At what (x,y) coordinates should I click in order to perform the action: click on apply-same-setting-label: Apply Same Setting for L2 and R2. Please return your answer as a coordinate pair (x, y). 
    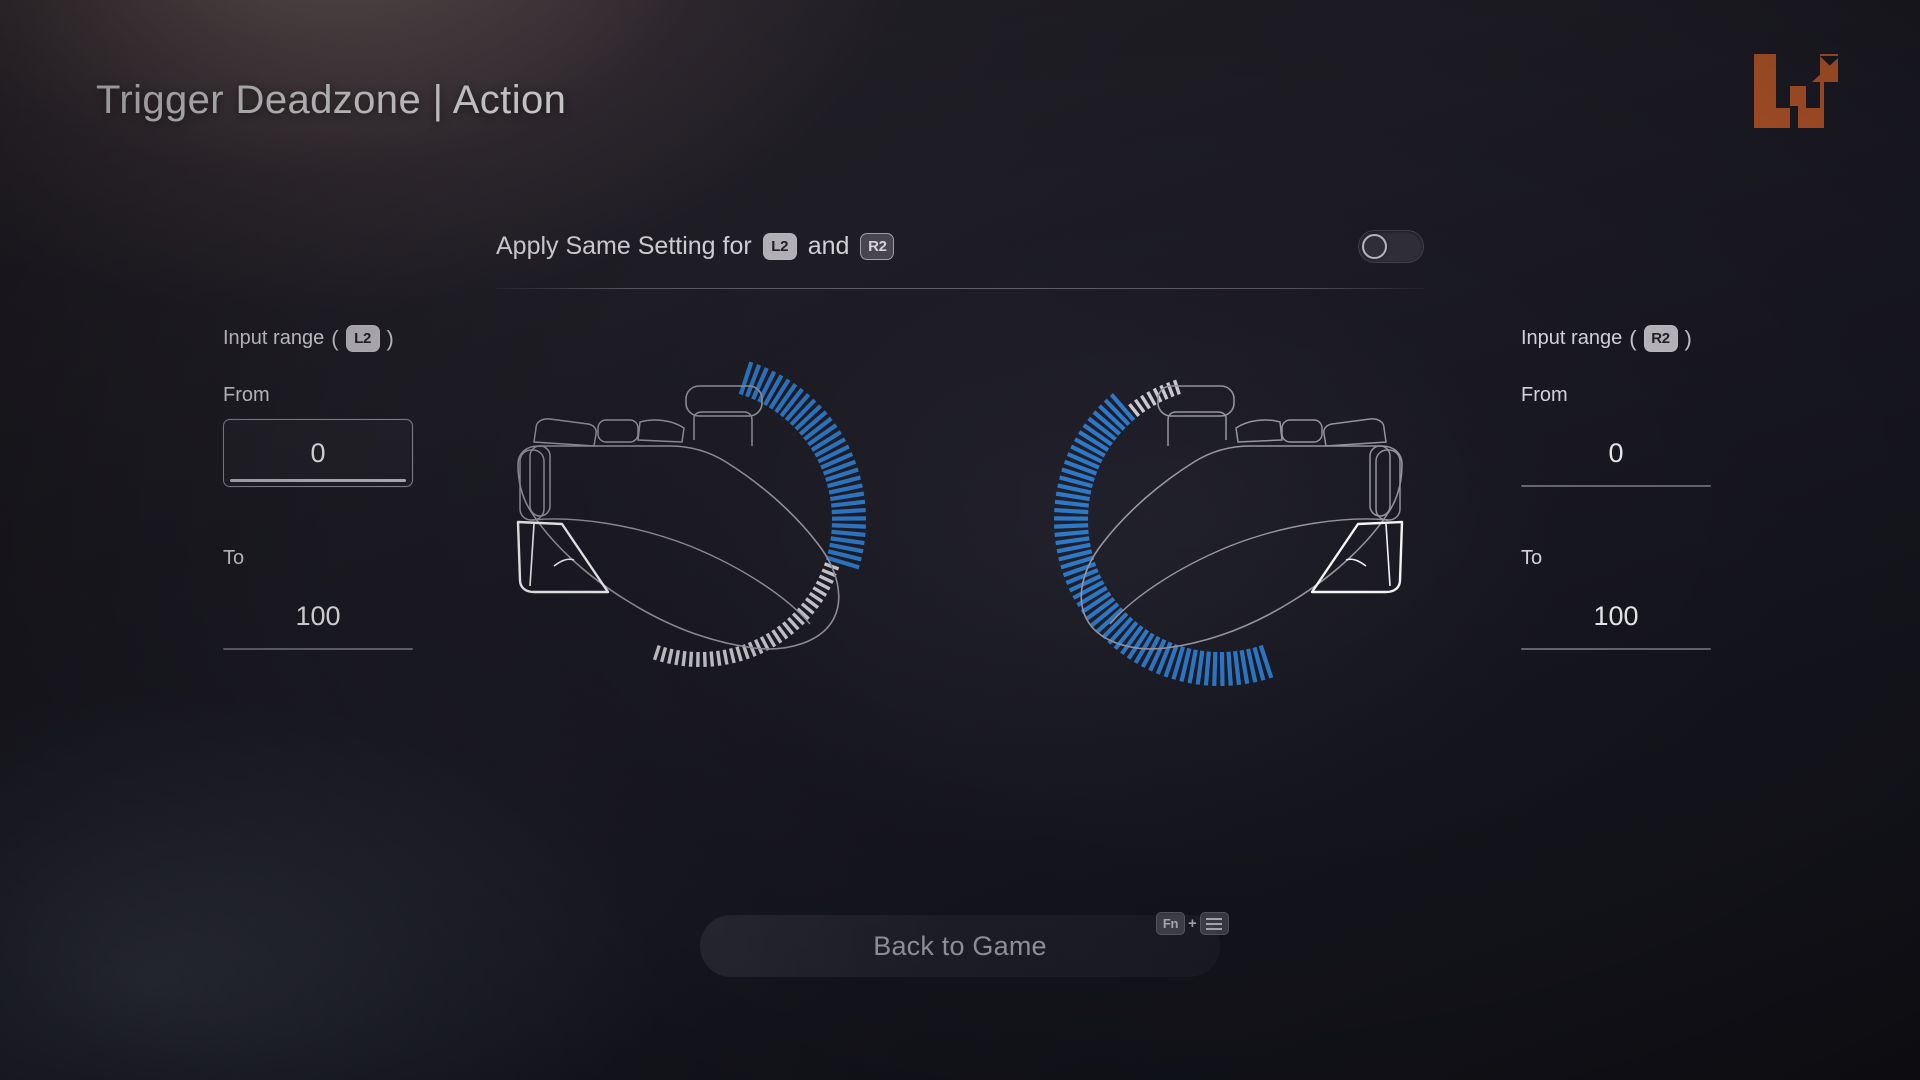
    Looking at the image, I should click on (695, 246).